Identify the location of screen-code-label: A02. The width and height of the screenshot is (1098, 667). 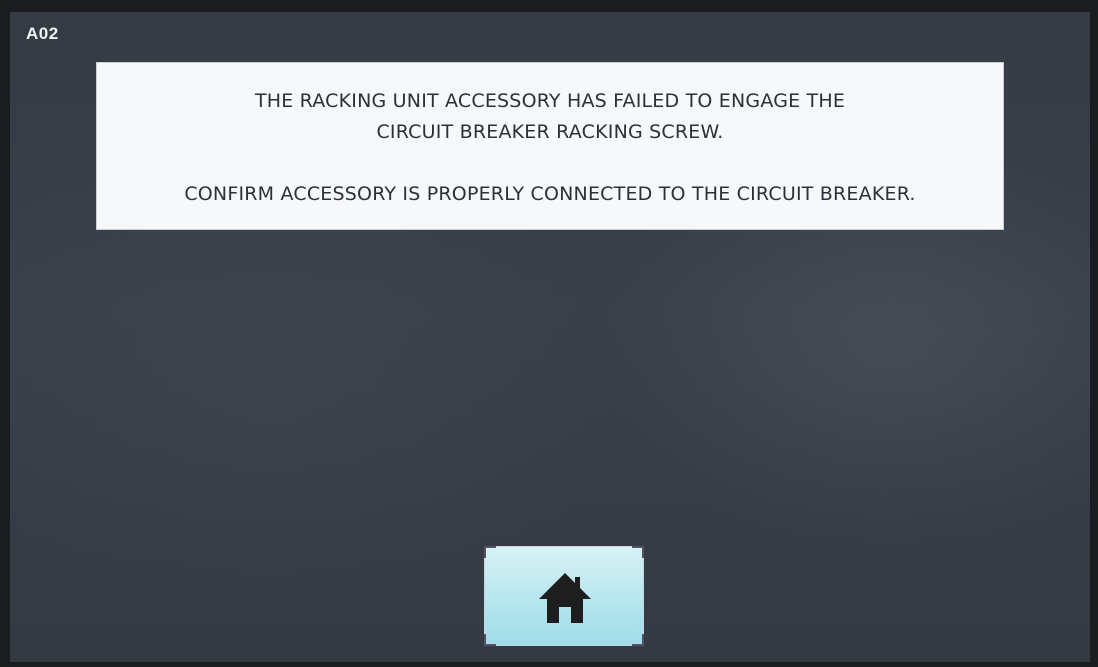
(42, 33).